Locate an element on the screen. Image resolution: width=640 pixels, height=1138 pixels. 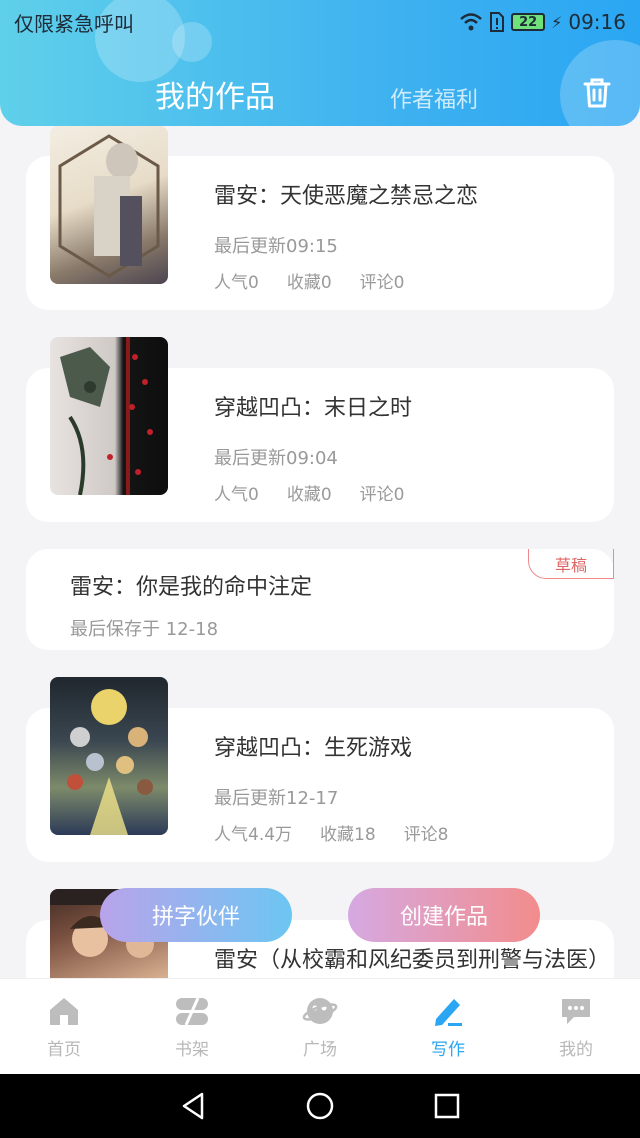
work-updated: 最后更新09:04 is located at coordinates (276, 458).